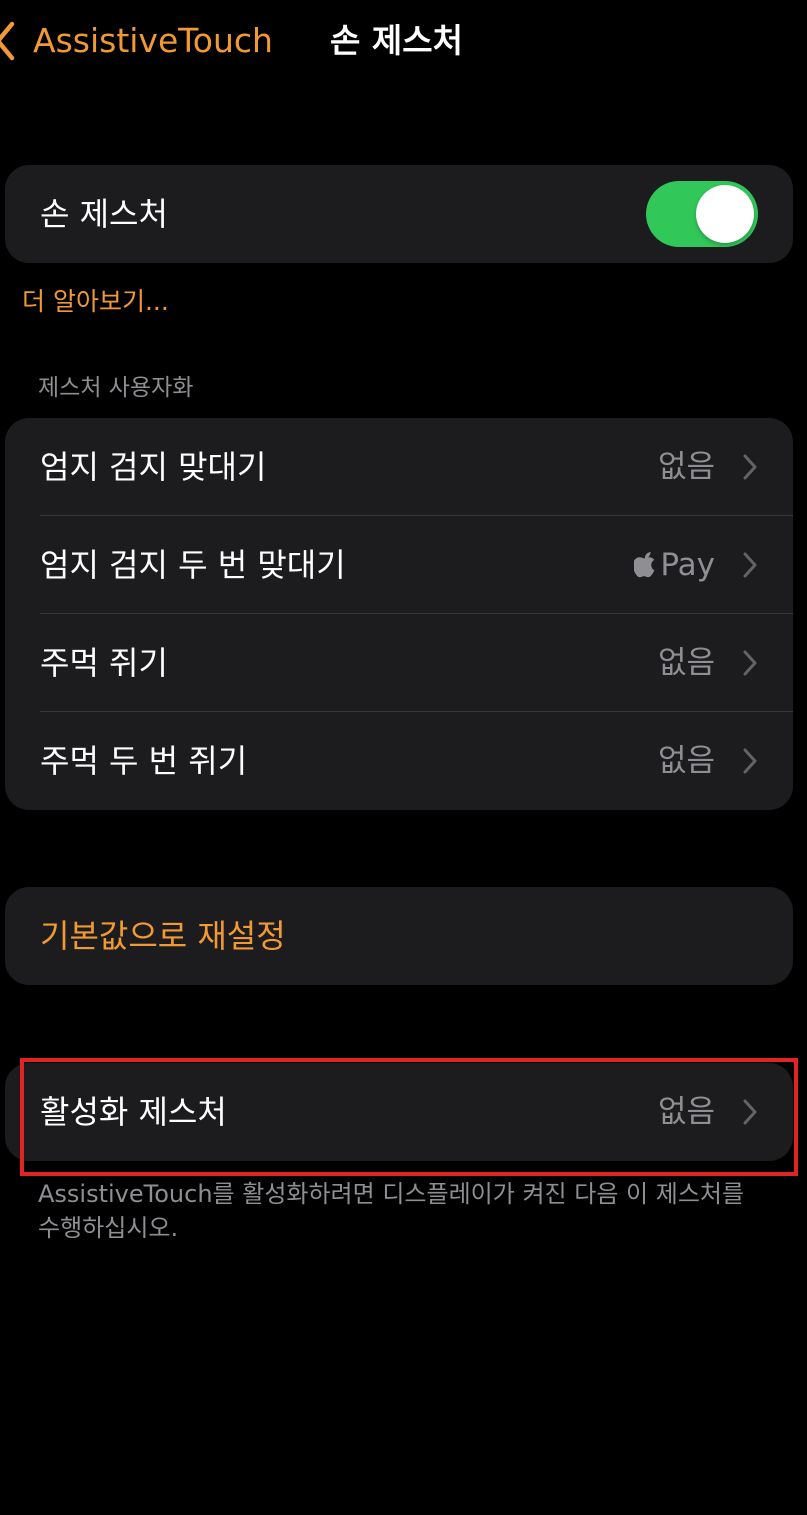 The image size is (807, 1515). I want to click on back-button-label: AssistiveTouch, so click(153, 41).